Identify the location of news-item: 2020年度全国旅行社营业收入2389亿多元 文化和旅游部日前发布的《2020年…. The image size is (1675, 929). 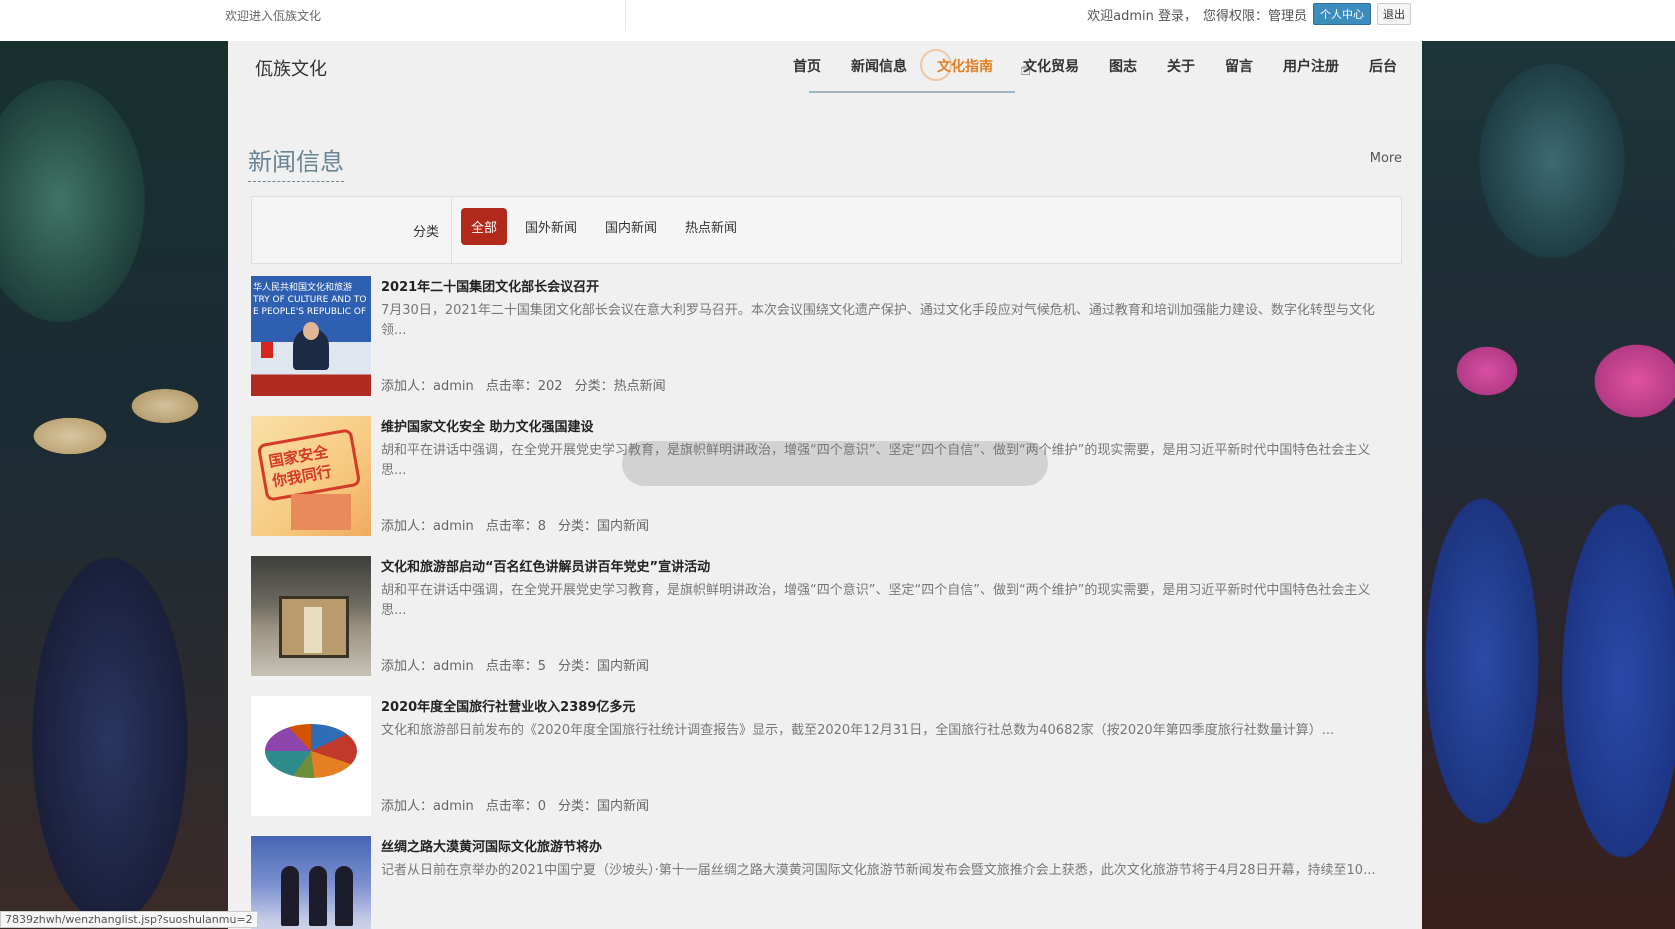
(825, 756).